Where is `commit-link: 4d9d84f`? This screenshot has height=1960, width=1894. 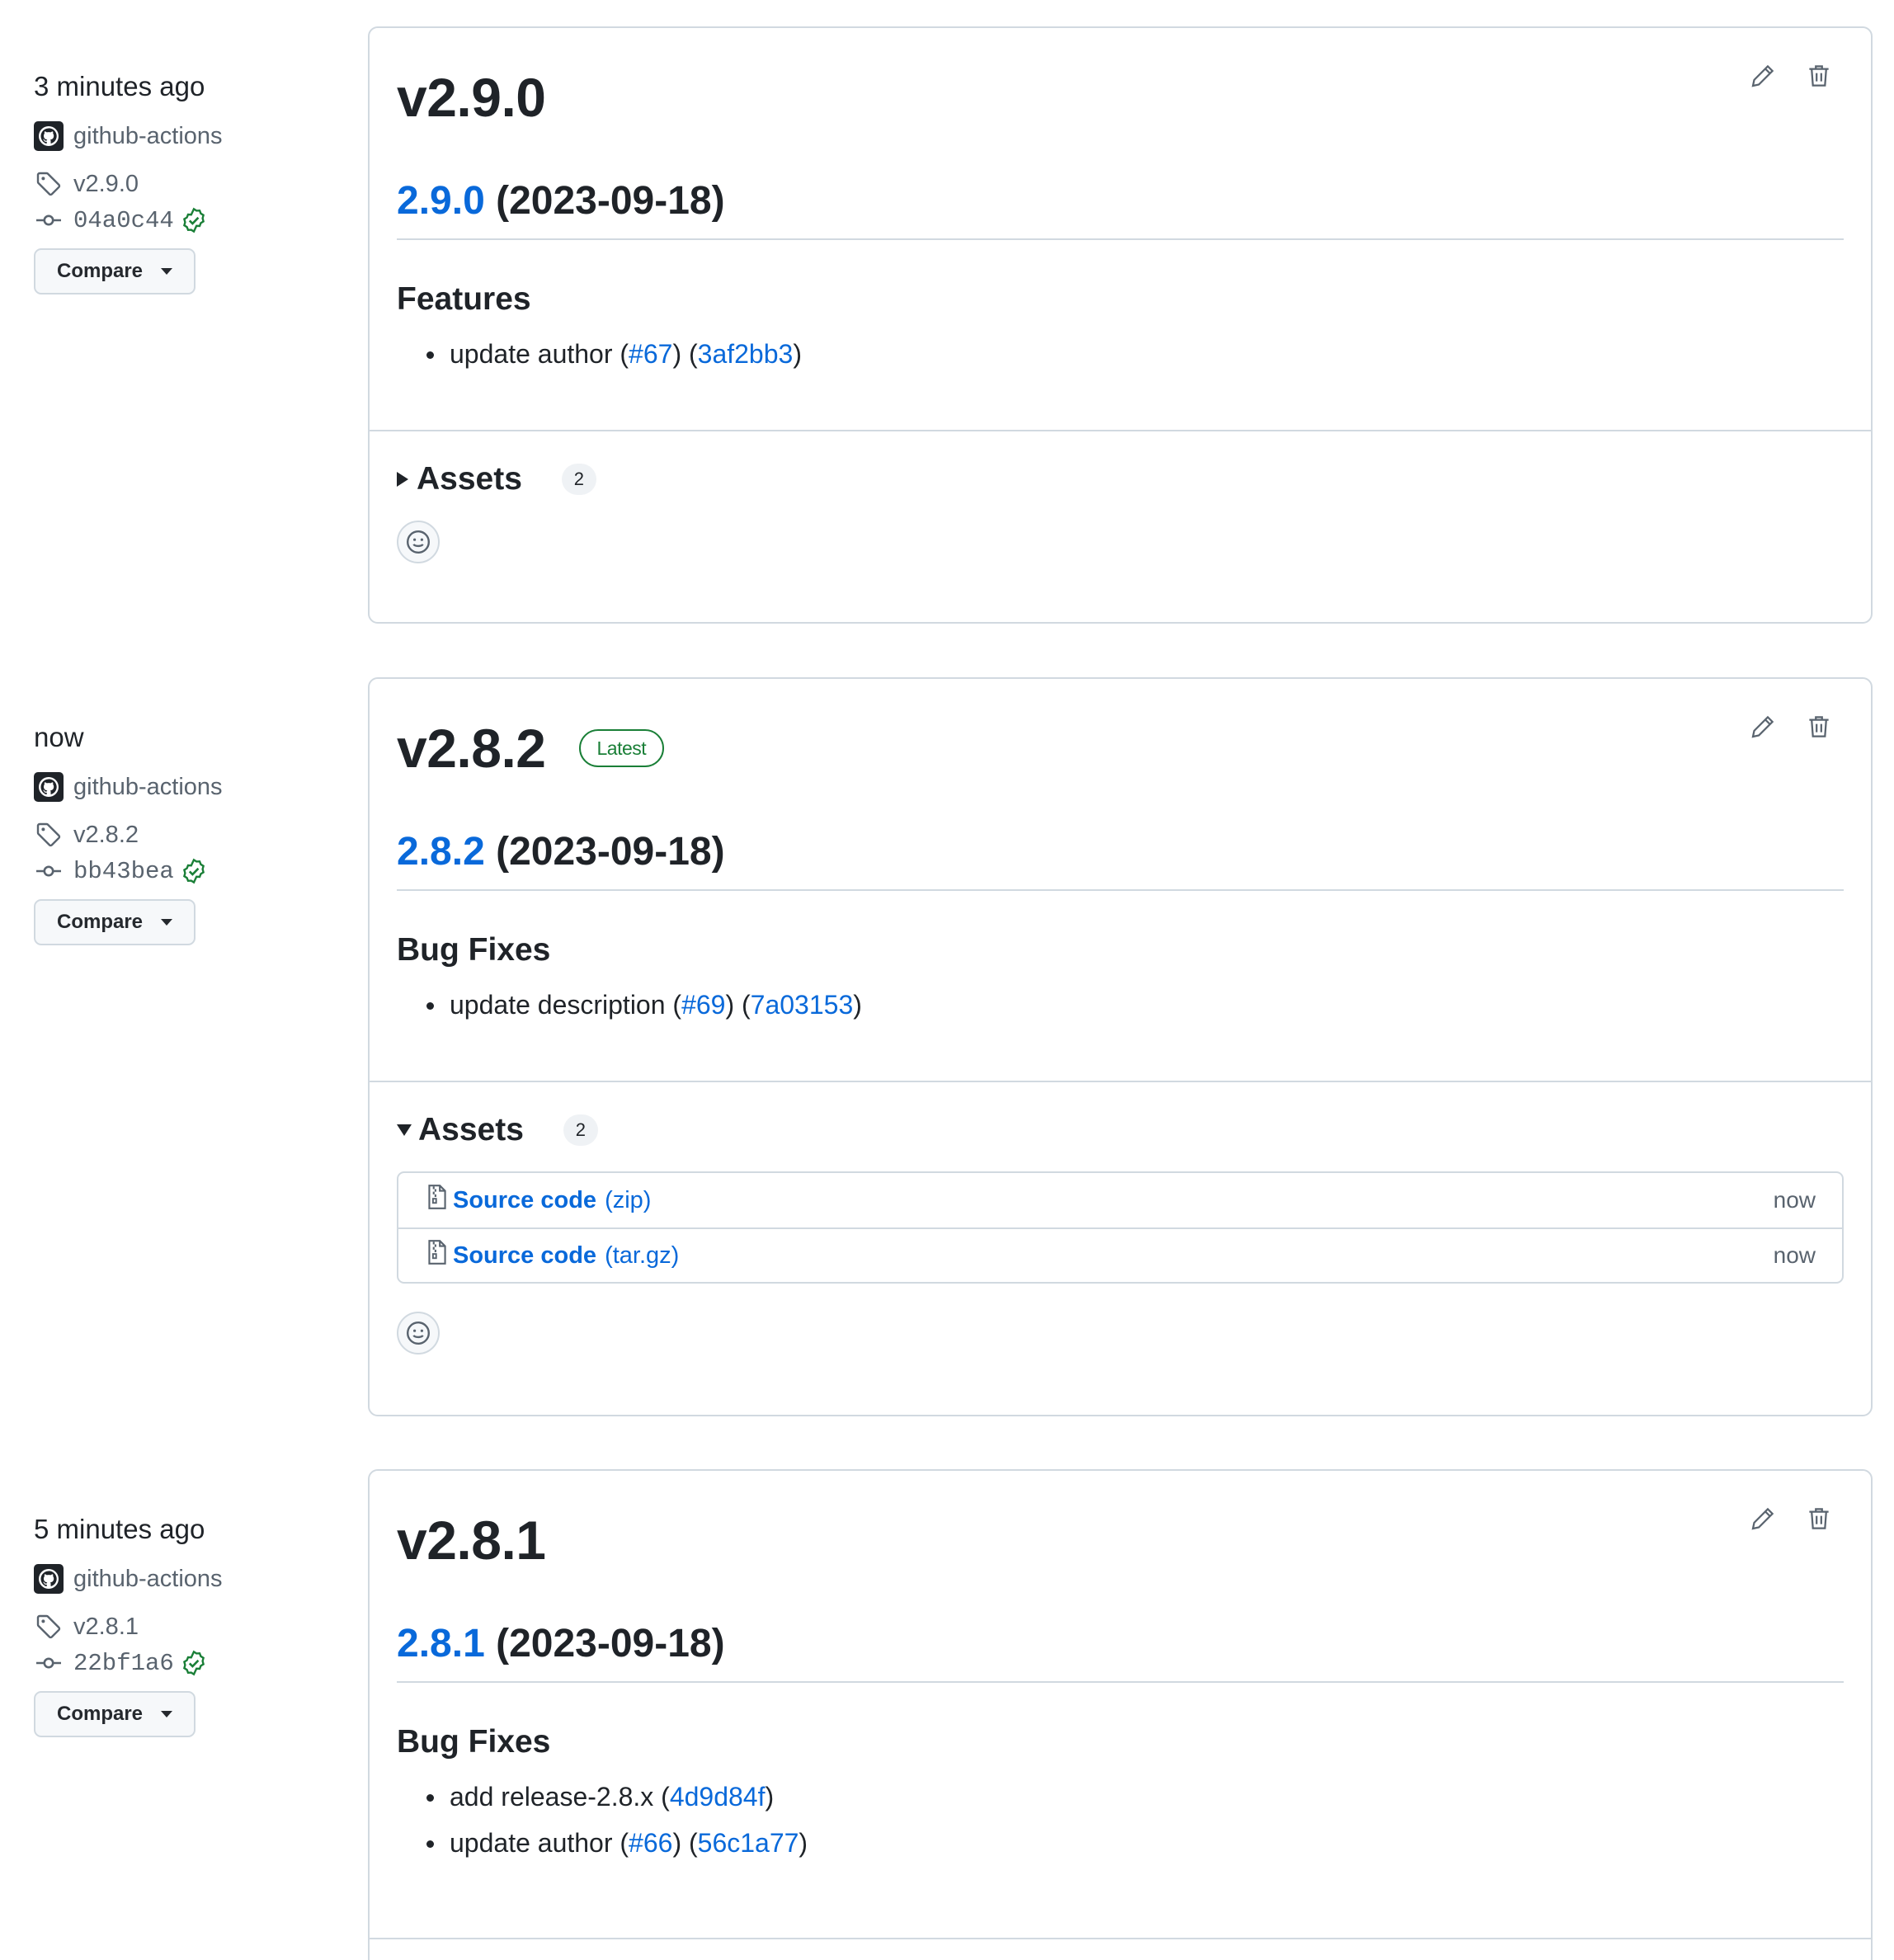 commit-link: 4d9d84f is located at coordinates (718, 1797).